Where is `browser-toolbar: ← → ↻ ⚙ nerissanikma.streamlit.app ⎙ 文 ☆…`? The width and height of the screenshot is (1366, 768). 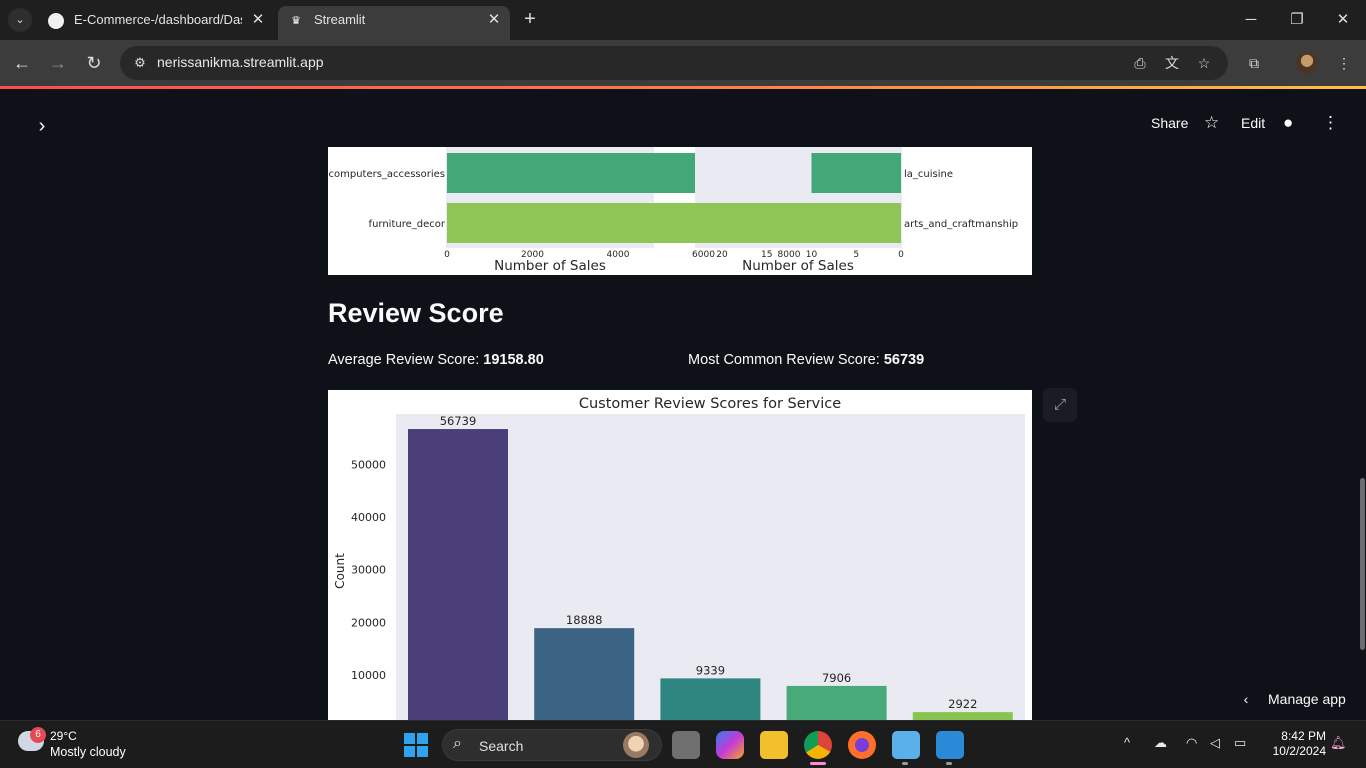 browser-toolbar: ← → ↻ ⚙ nerissanikma.streamlit.app ⎙ 文 ☆… is located at coordinates (683, 63).